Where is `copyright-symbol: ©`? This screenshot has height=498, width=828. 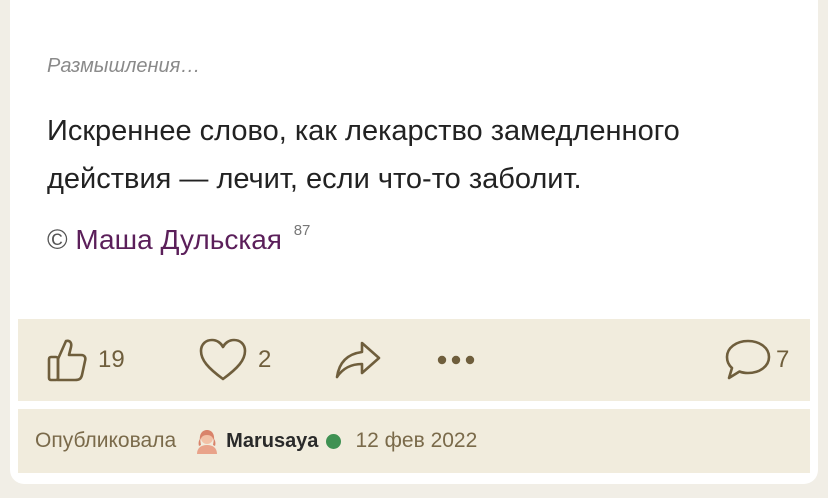
copyright-symbol: © is located at coordinates (57, 239).